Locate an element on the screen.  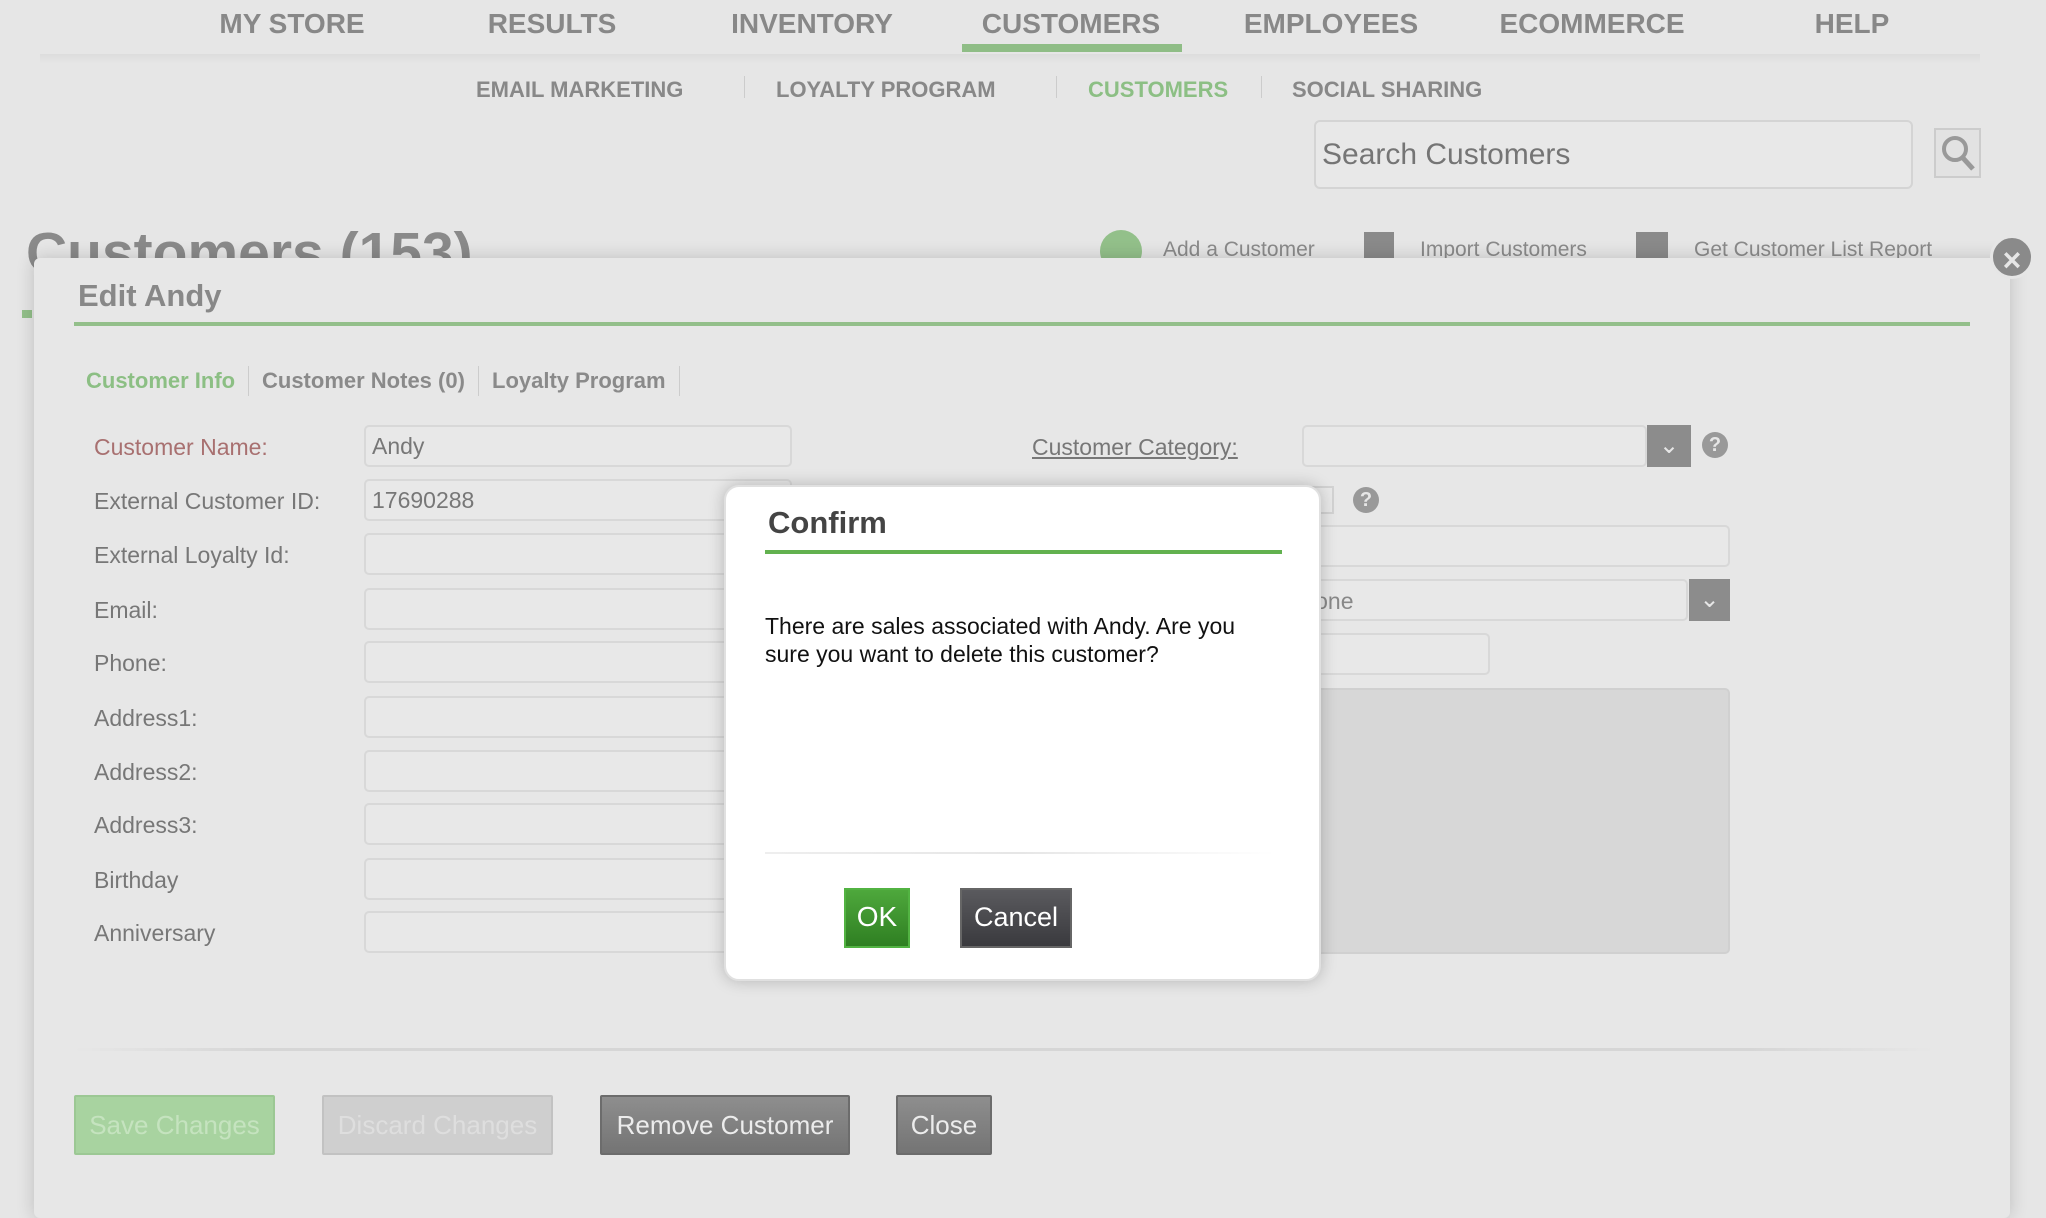
edit-panel-title: Edit Andy is located at coordinates (150, 295).